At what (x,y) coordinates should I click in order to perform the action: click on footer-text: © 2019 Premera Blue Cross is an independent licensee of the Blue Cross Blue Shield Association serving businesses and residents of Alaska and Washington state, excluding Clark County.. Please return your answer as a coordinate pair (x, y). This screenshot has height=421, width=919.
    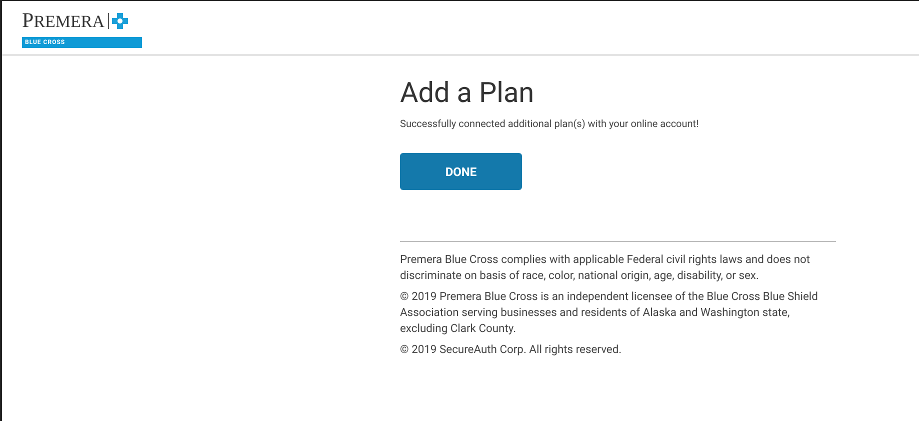
    Looking at the image, I should click on (609, 313).